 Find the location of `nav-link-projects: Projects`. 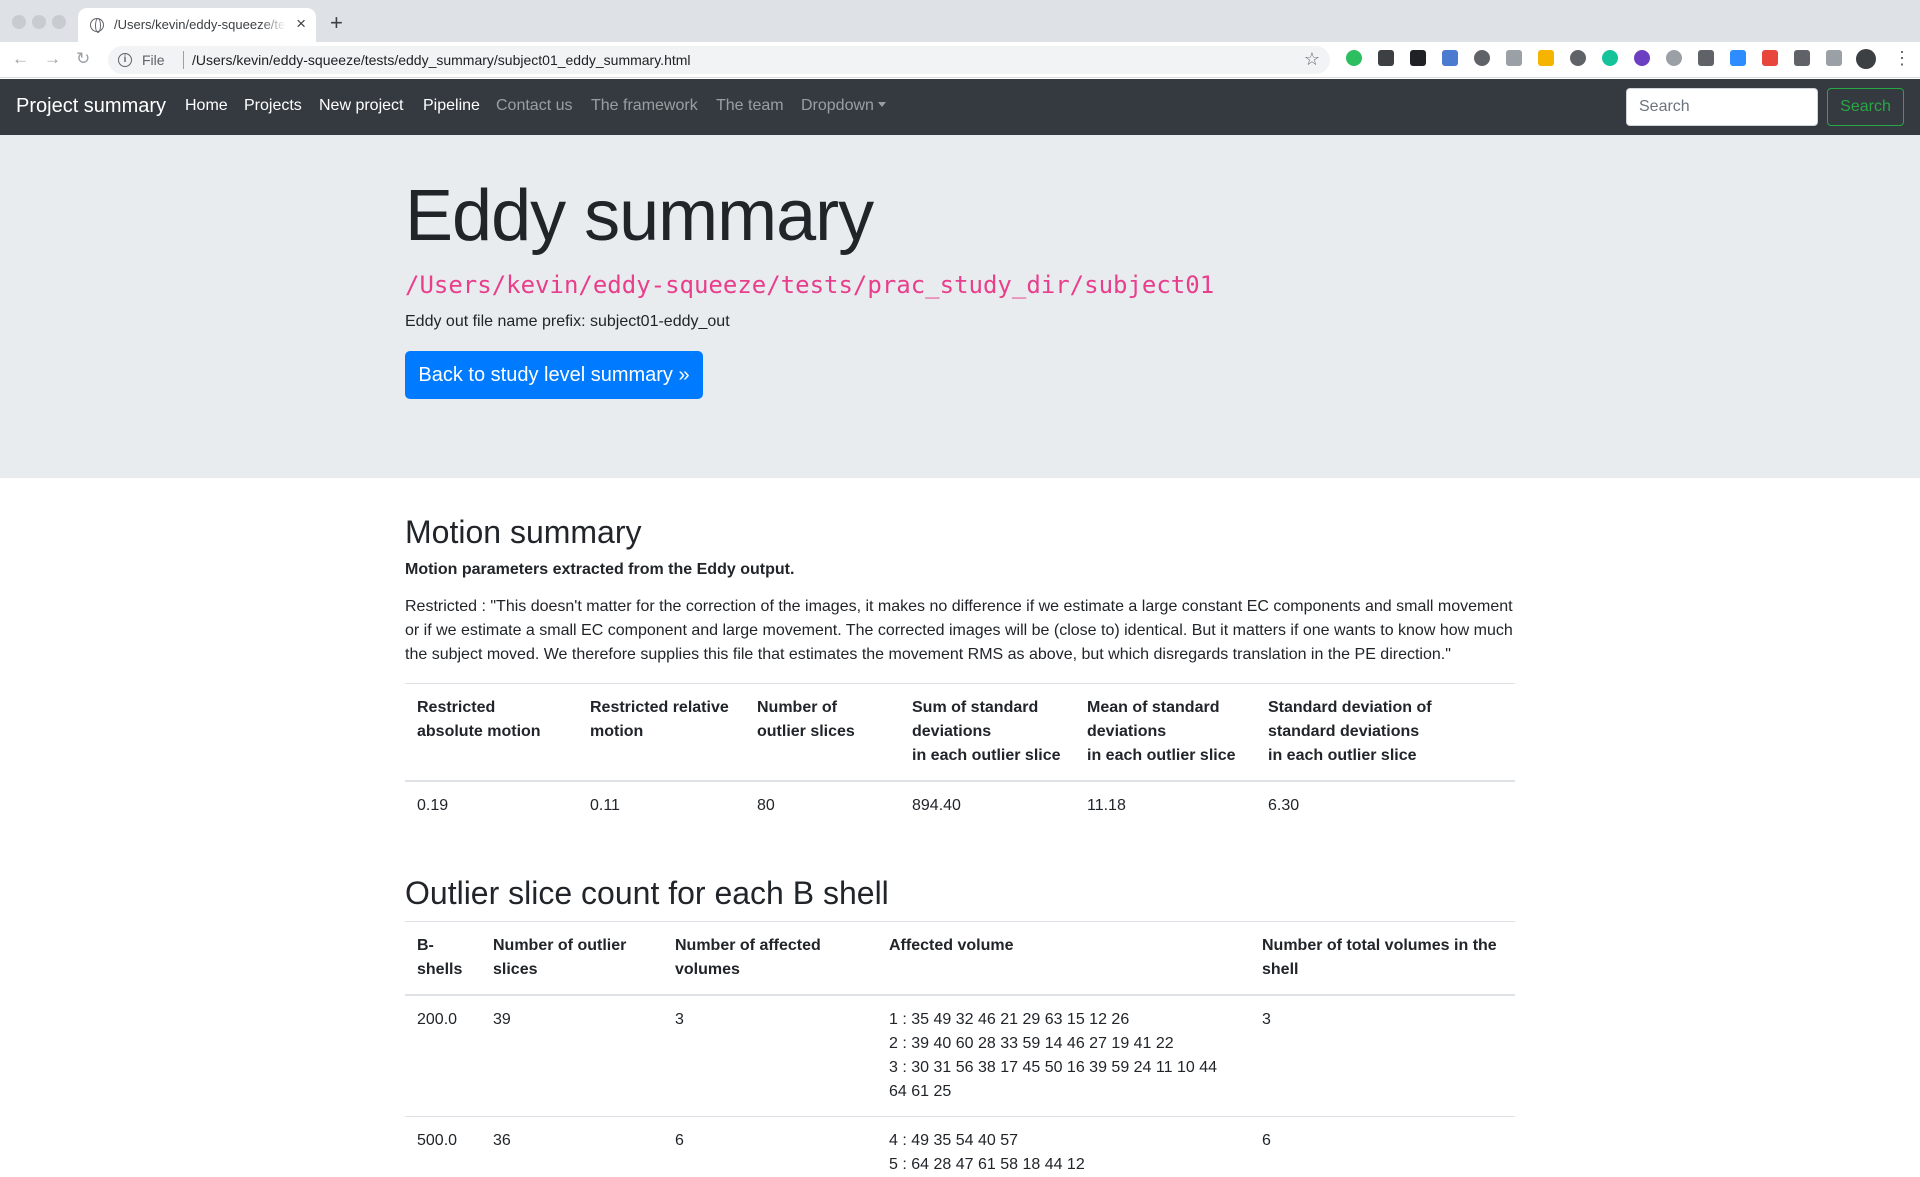

nav-link-projects: Projects is located at coordinates (273, 106).